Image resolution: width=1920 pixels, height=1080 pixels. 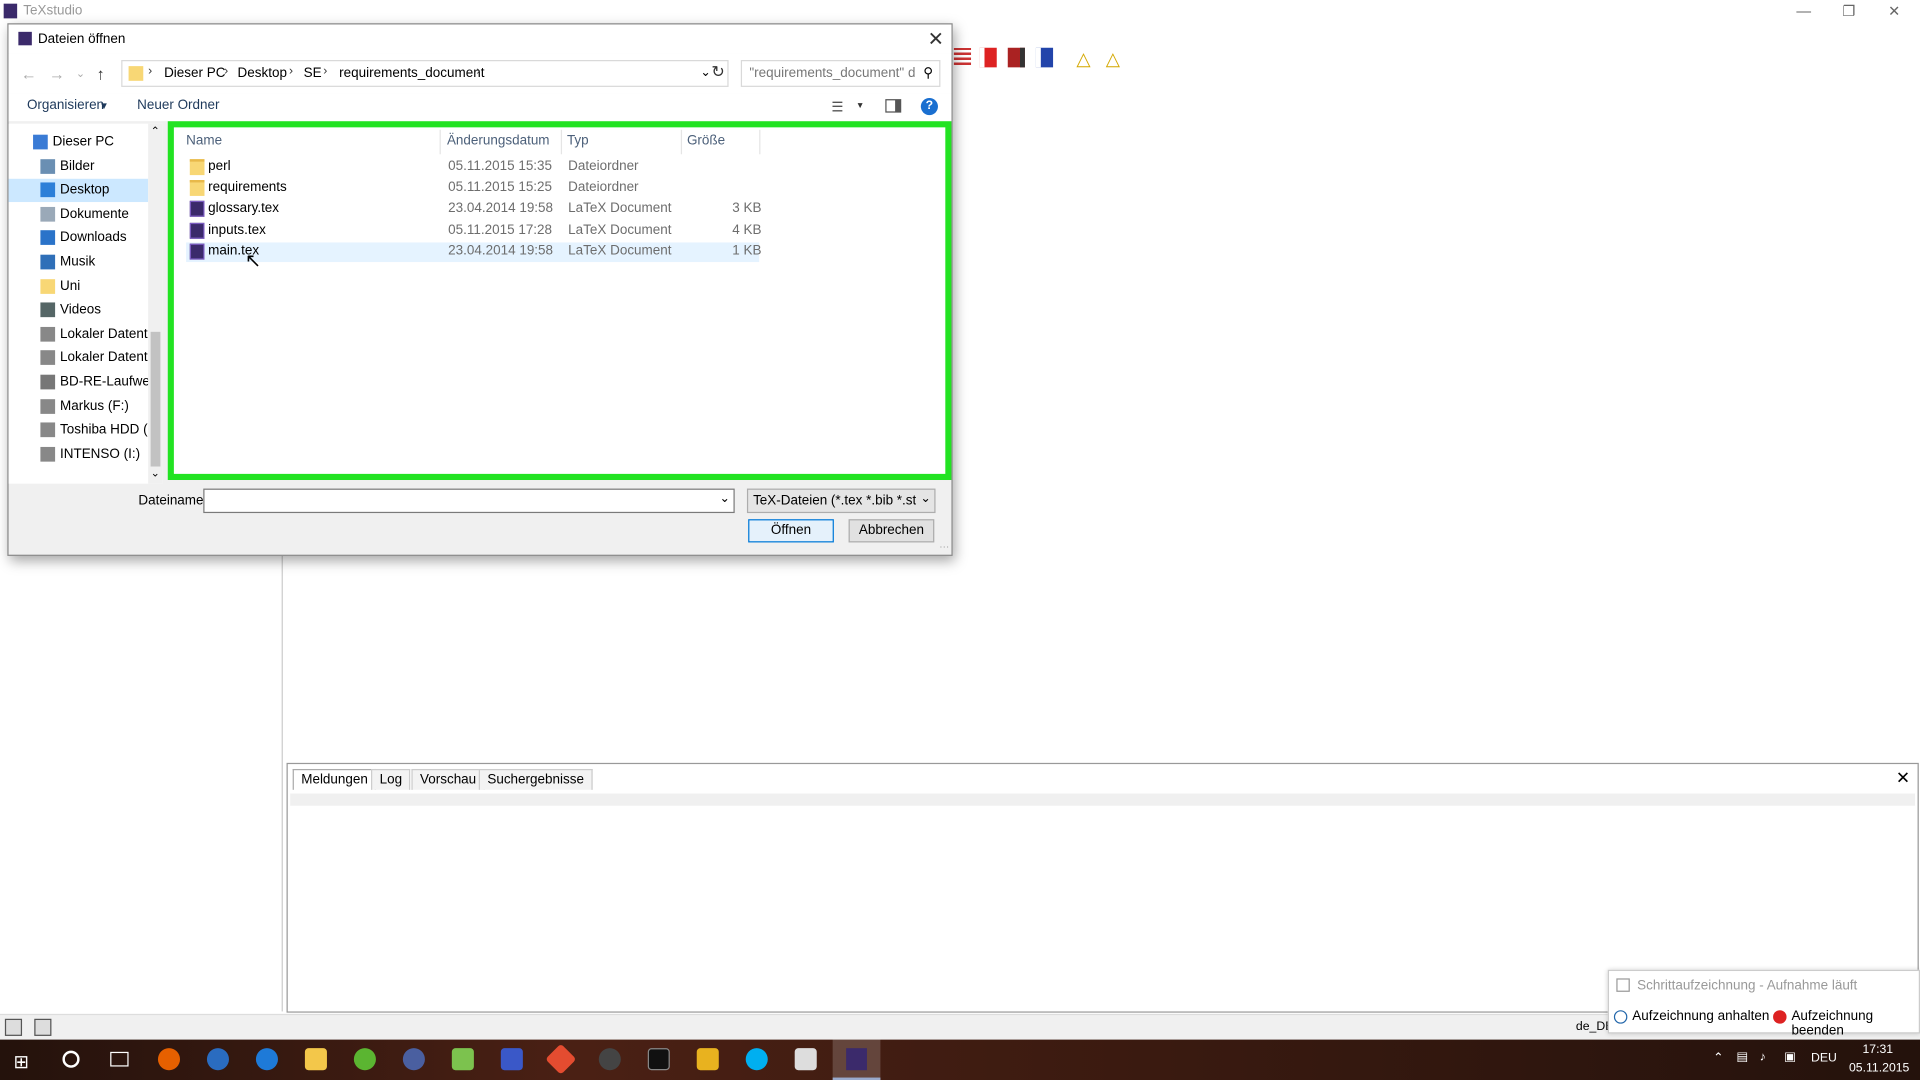 I want to click on file-row: requirements 05.11.2015 15:25 Dateiordner, so click(x=472, y=189).